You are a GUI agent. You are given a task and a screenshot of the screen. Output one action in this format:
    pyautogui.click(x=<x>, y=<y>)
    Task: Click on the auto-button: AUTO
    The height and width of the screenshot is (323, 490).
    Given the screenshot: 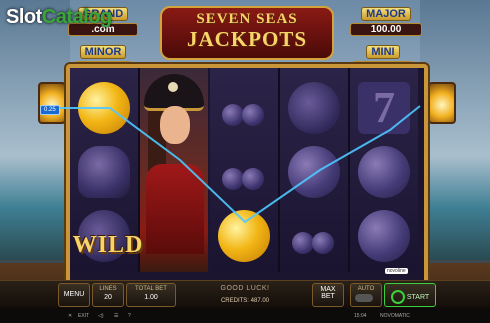 What is the action you would take?
    pyautogui.click(x=366, y=295)
    